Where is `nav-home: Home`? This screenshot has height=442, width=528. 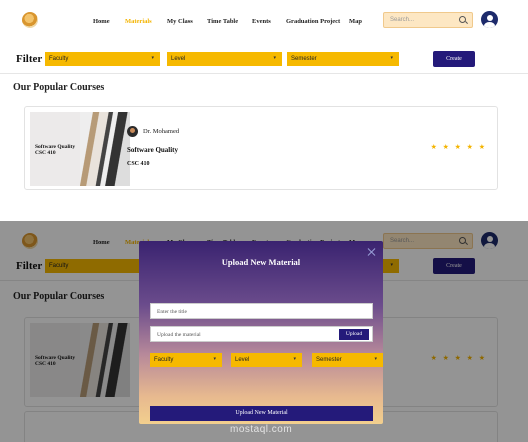 nav-home: Home is located at coordinates (101, 21).